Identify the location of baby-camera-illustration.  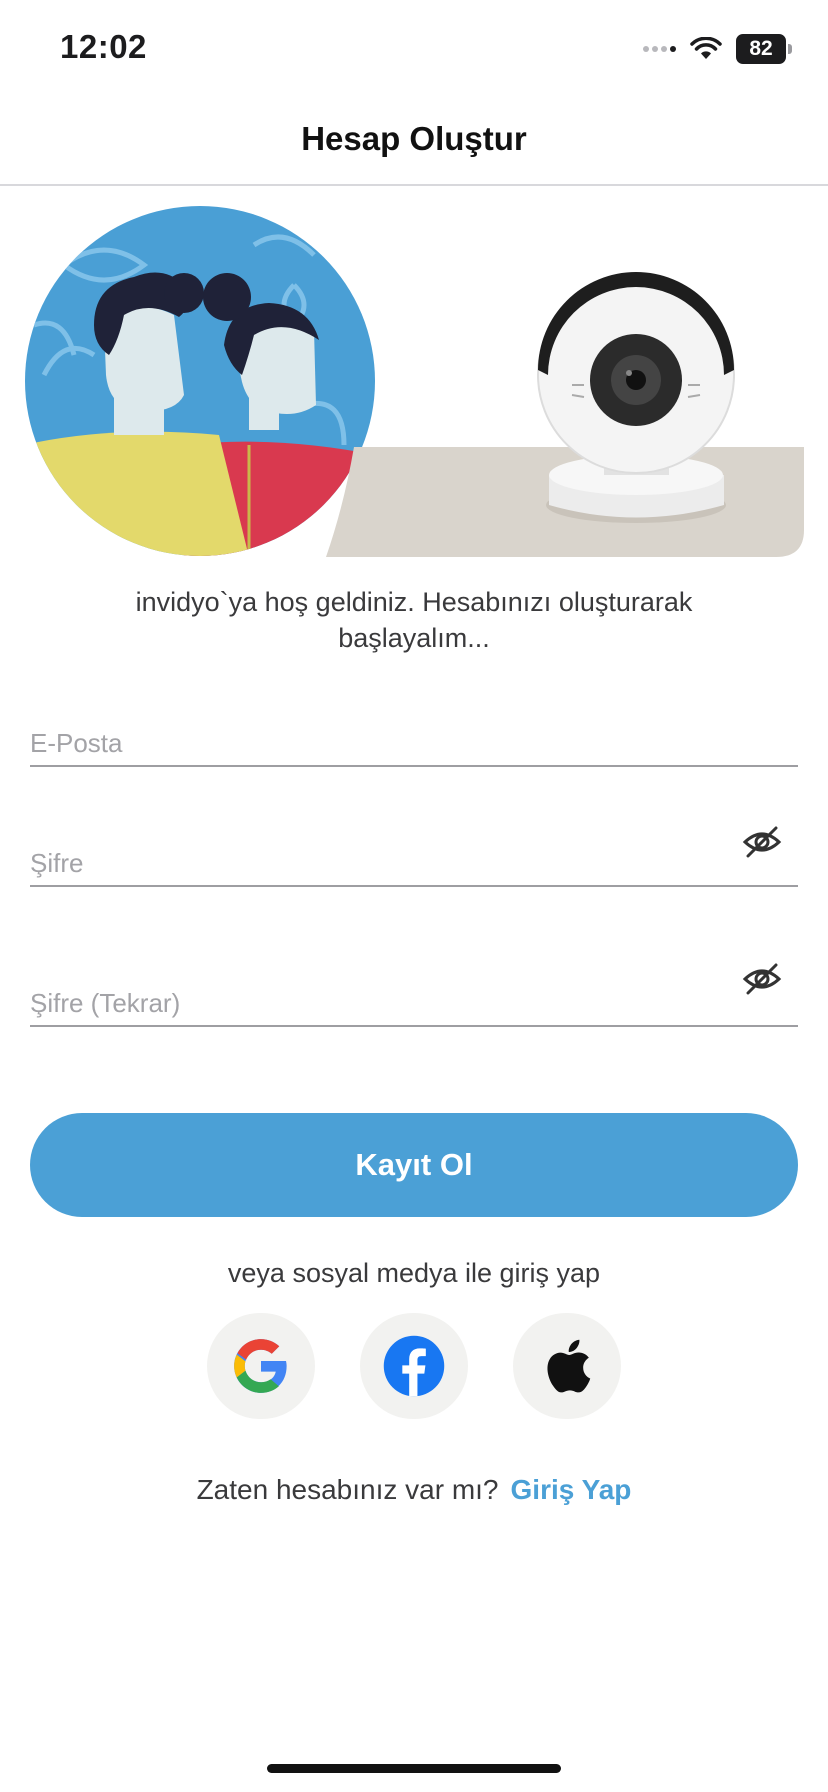
(636, 397).